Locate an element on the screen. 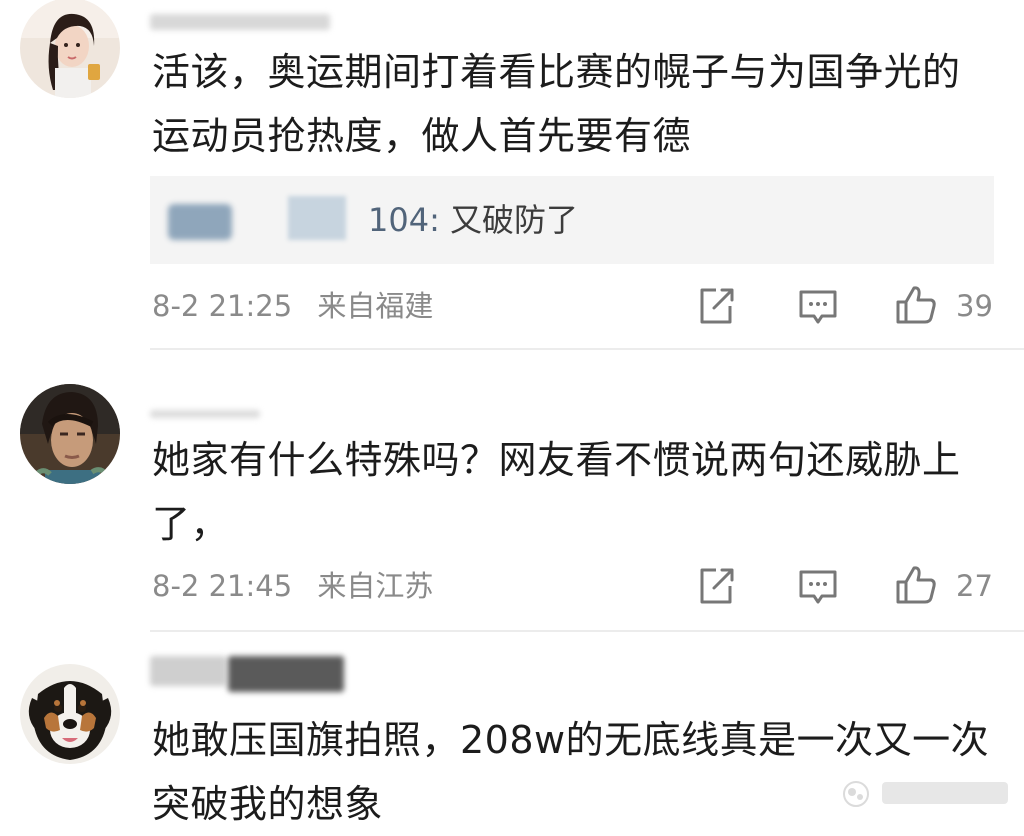 This screenshot has height=836, width=1024. reply-text: 104: 又破防了 is located at coordinates (473, 220).